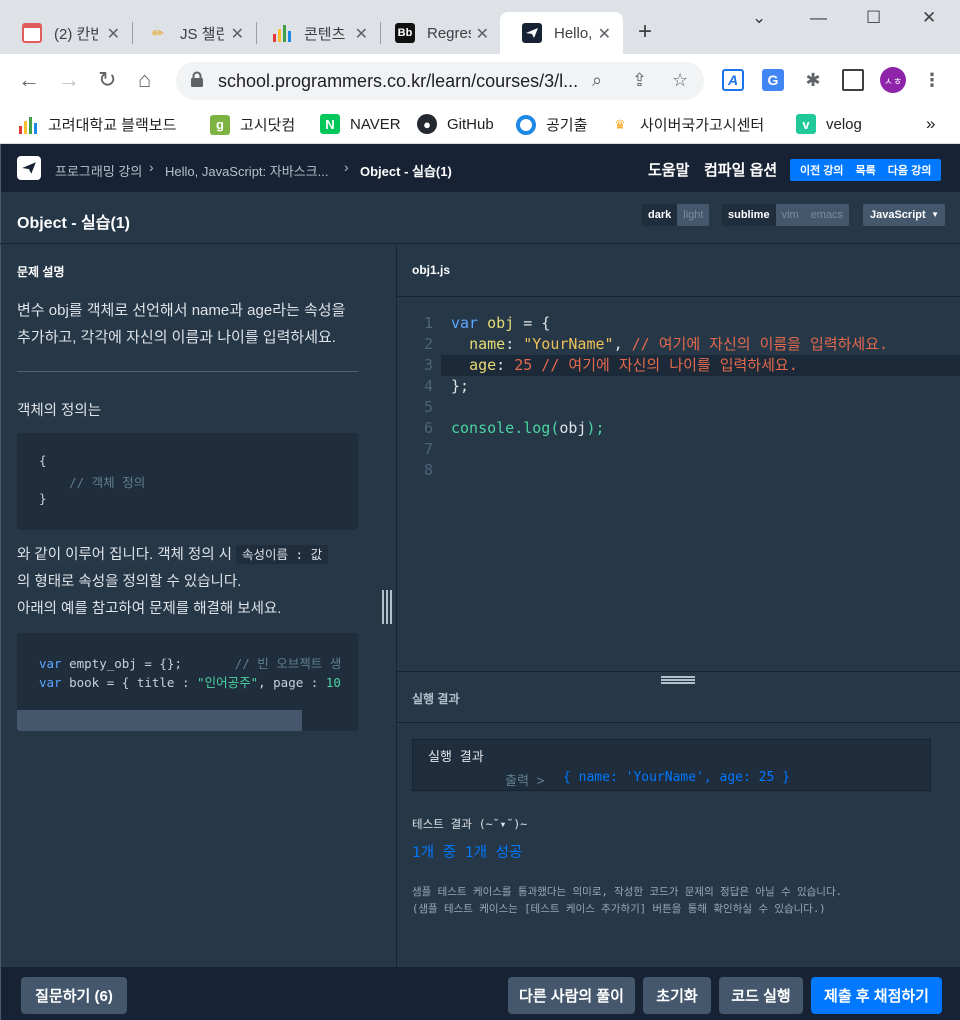 The image size is (960, 1020). What do you see at coordinates (69, 80) in the screenshot?
I see `forward-icon: →` at bounding box center [69, 80].